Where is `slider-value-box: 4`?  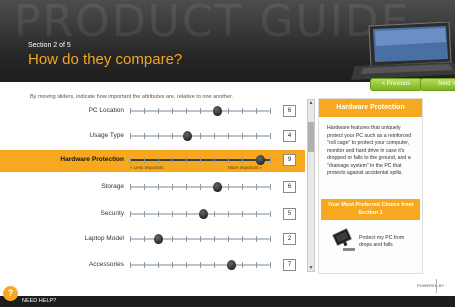 slider-value-box: 4 is located at coordinates (289, 136).